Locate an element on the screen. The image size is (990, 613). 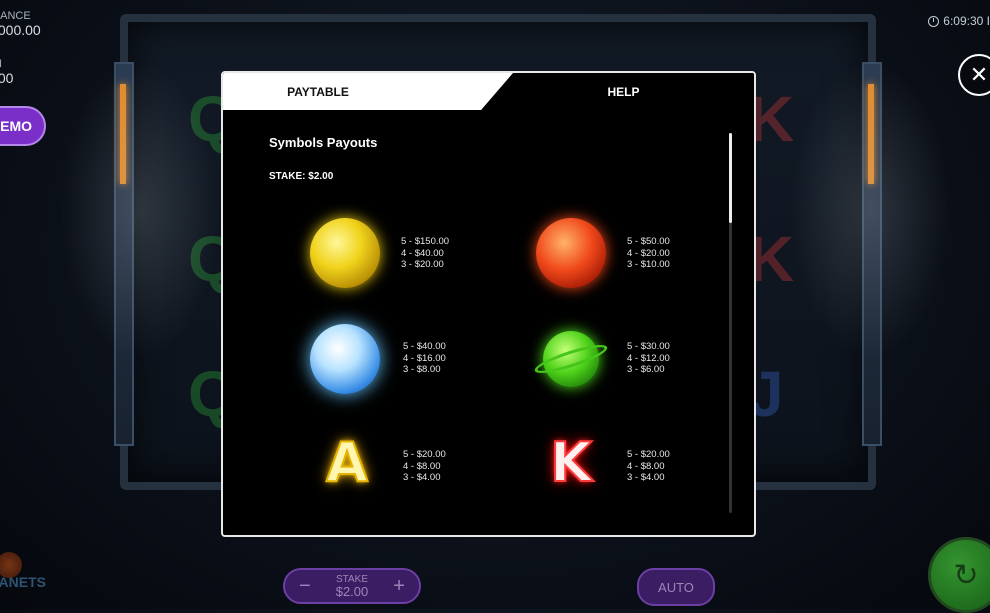
modal-tabs: PAYTABLE HELP is located at coordinates (488, 91).